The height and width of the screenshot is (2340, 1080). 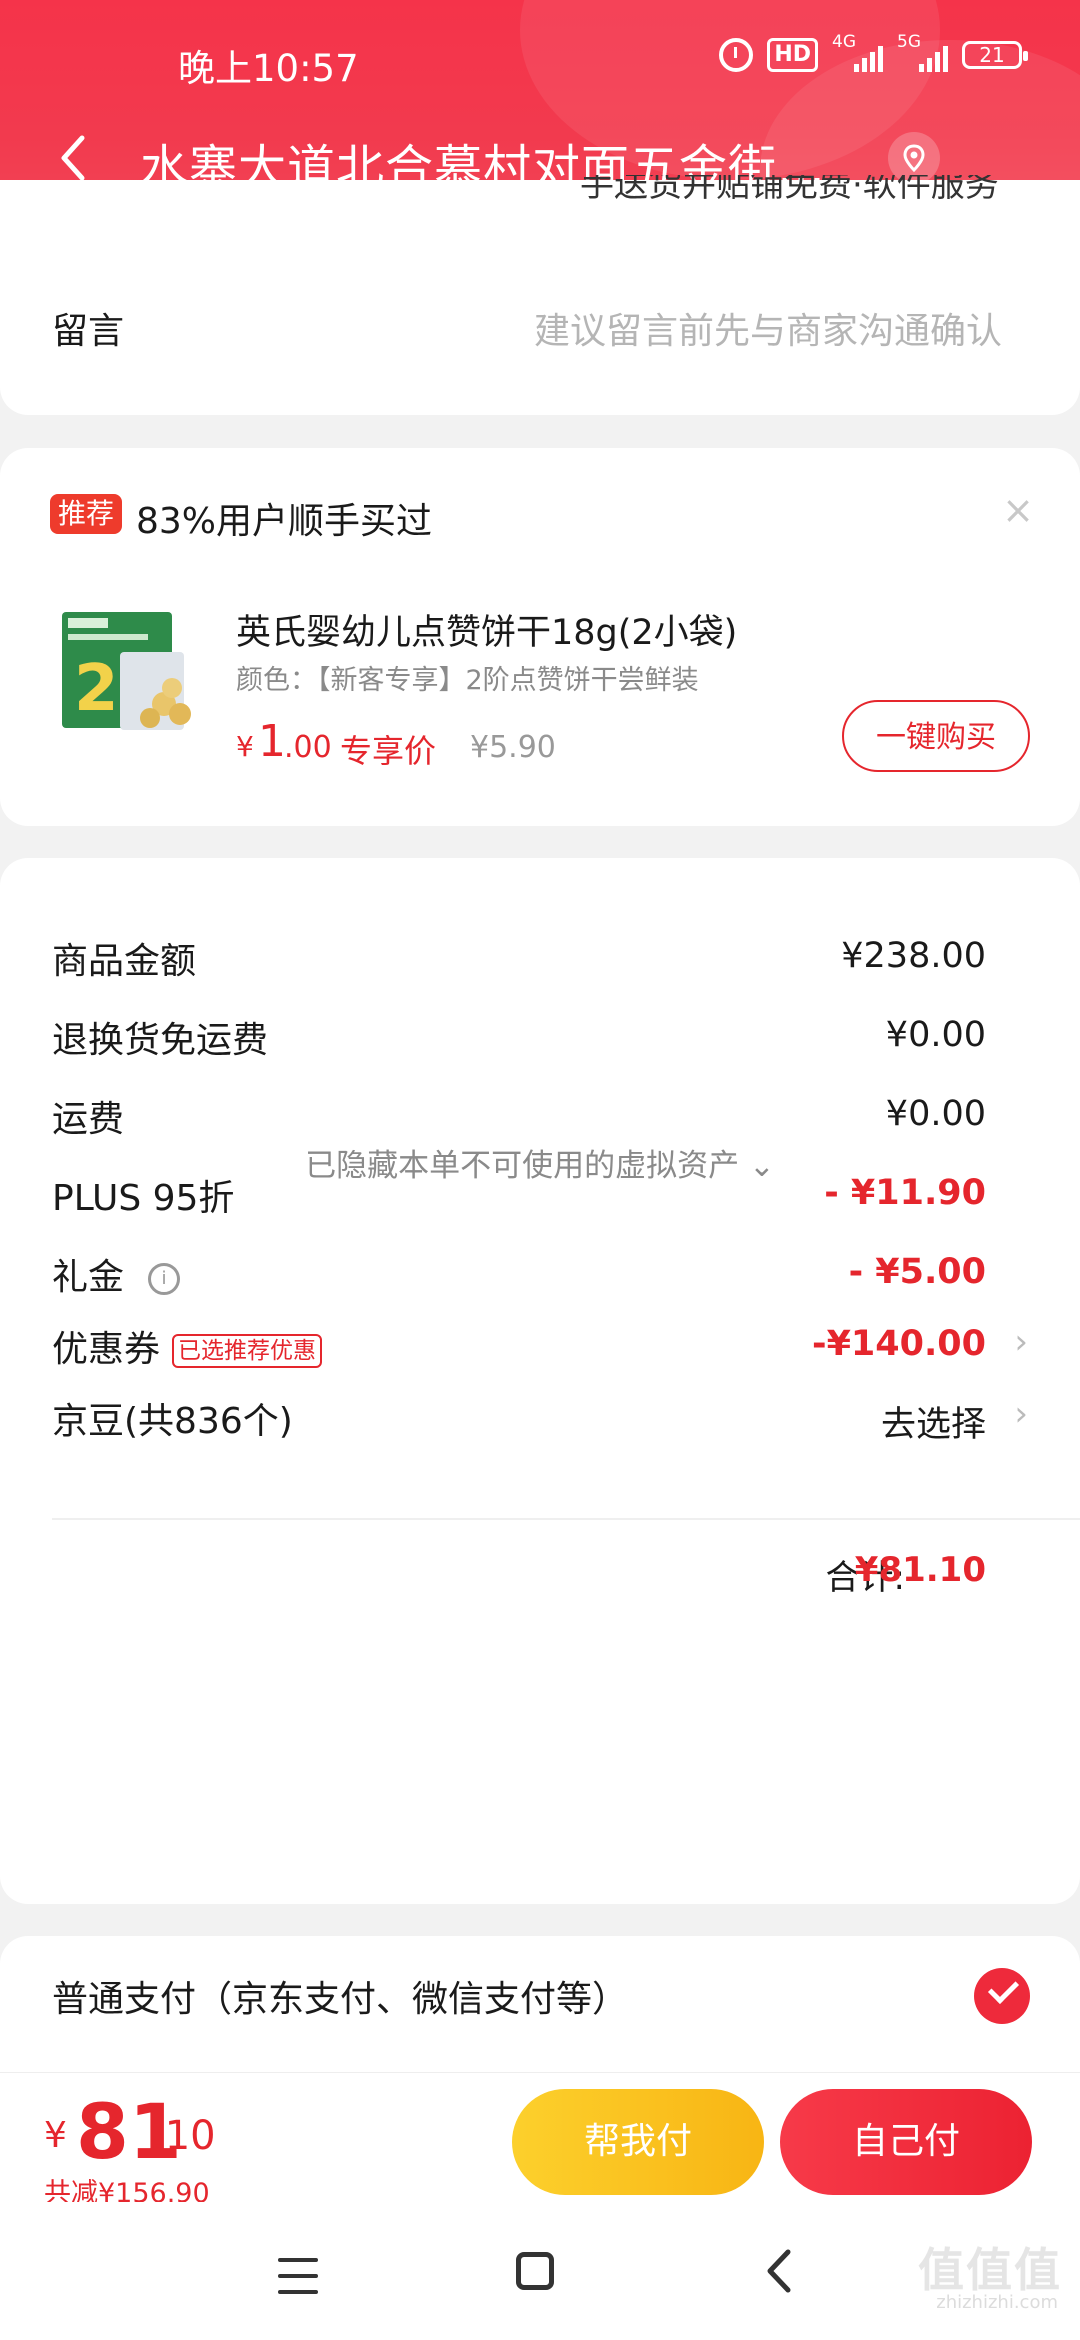 I want to click on original-price: ¥5.90, so click(x=513, y=747).